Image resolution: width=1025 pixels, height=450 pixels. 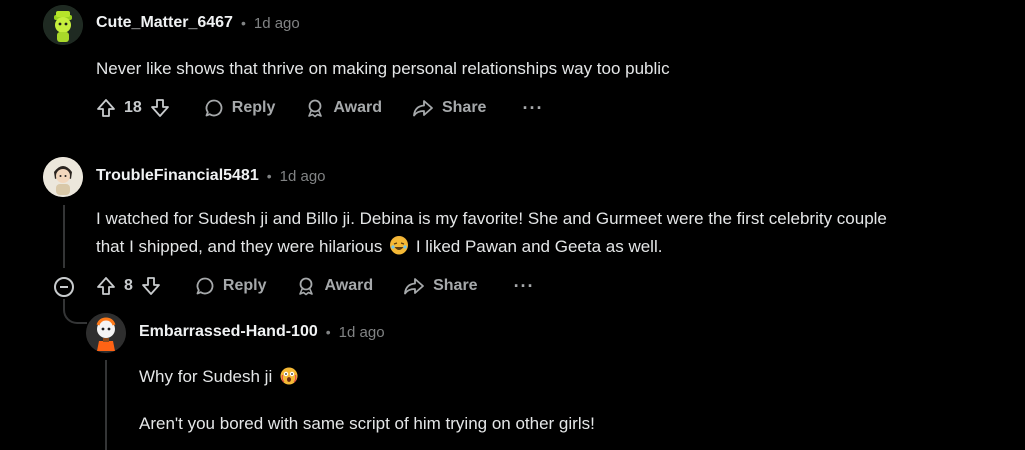 I want to click on comment-actions: 18 Reply Award Share ···, so click(x=319, y=108).